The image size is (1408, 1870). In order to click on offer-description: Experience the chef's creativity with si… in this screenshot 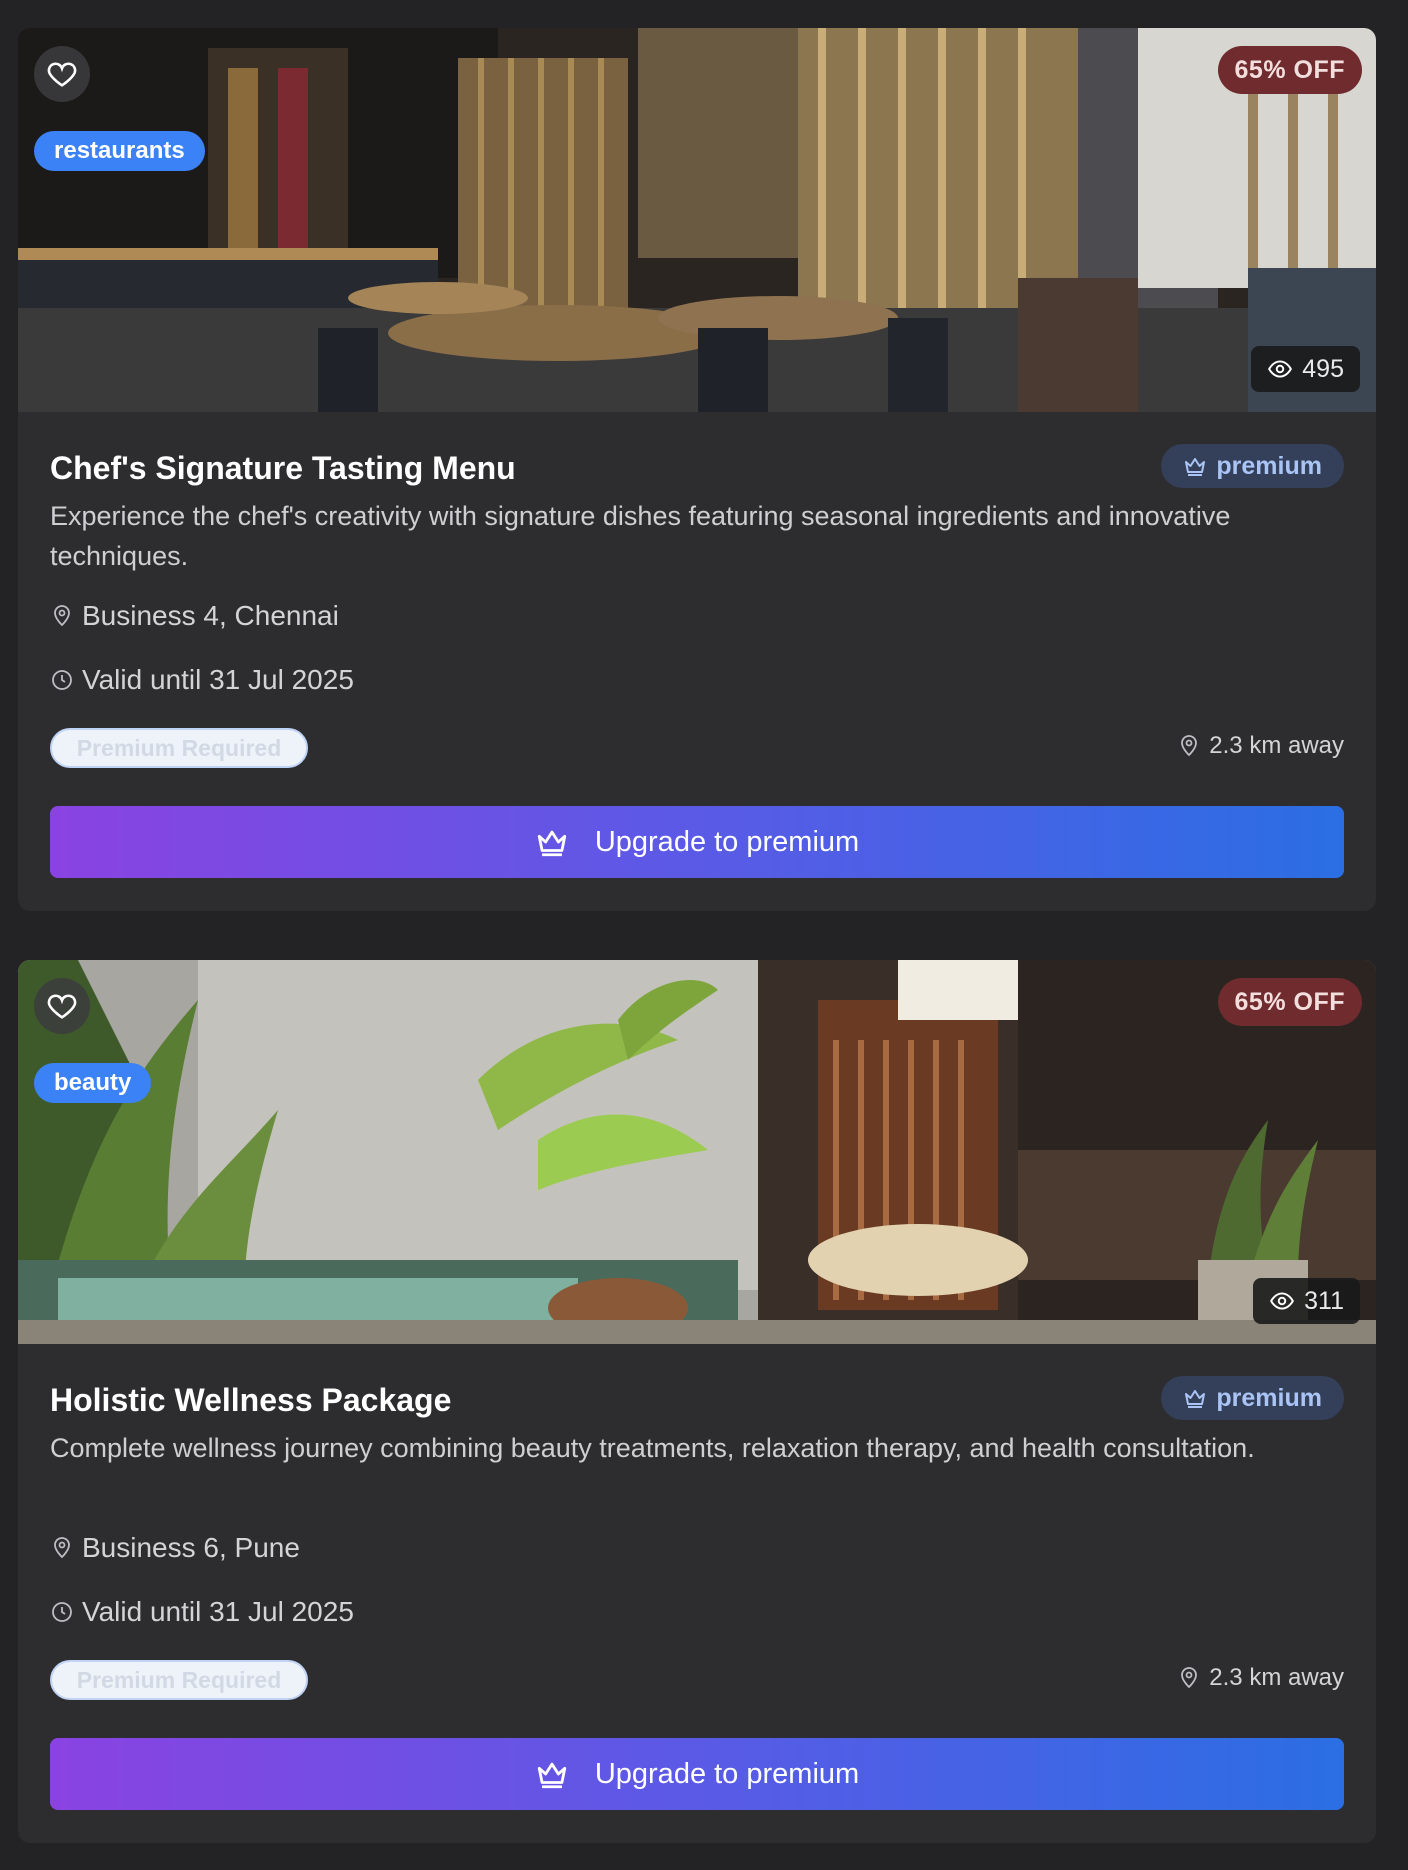, I will do `click(640, 536)`.